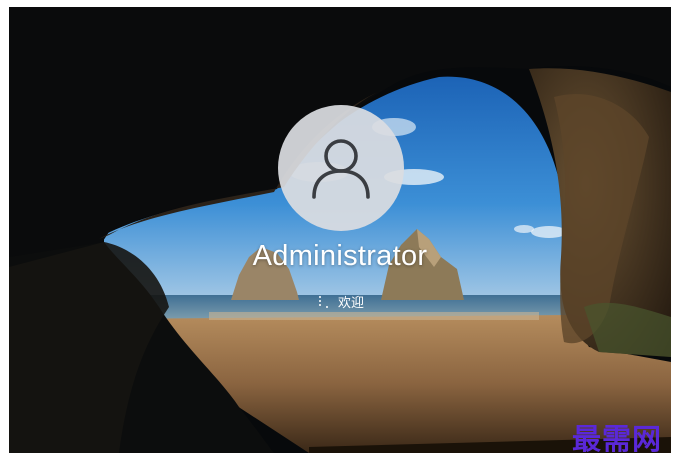  I want to click on user-silhouette-icon, so click(341, 169).